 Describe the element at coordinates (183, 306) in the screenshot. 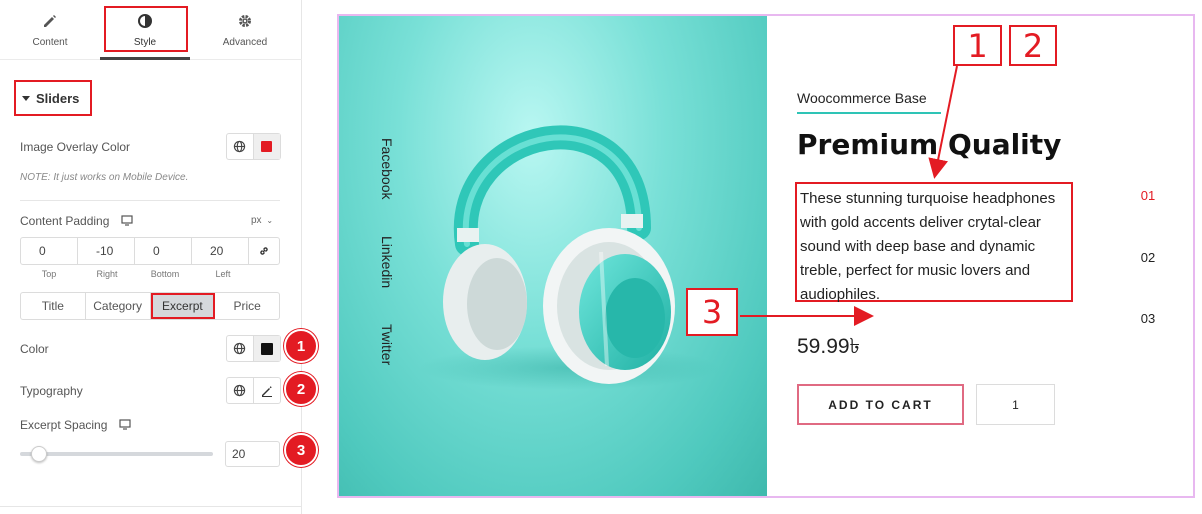

I see `segment-excerpt: Excerpt` at that location.